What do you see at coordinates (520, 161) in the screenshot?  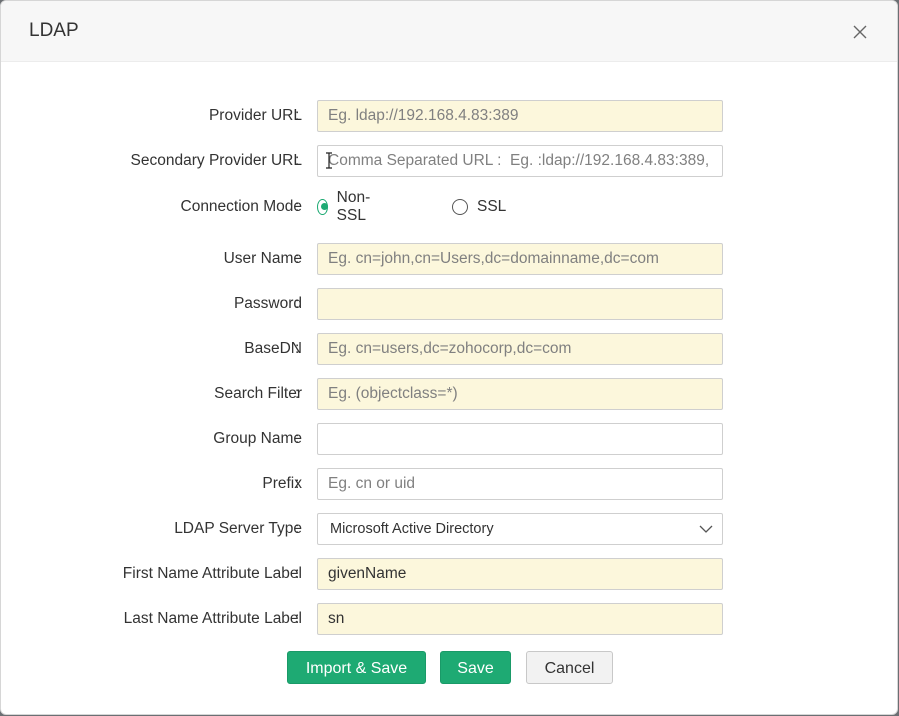 I see `secondary-provider-url-input` at bounding box center [520, 161].